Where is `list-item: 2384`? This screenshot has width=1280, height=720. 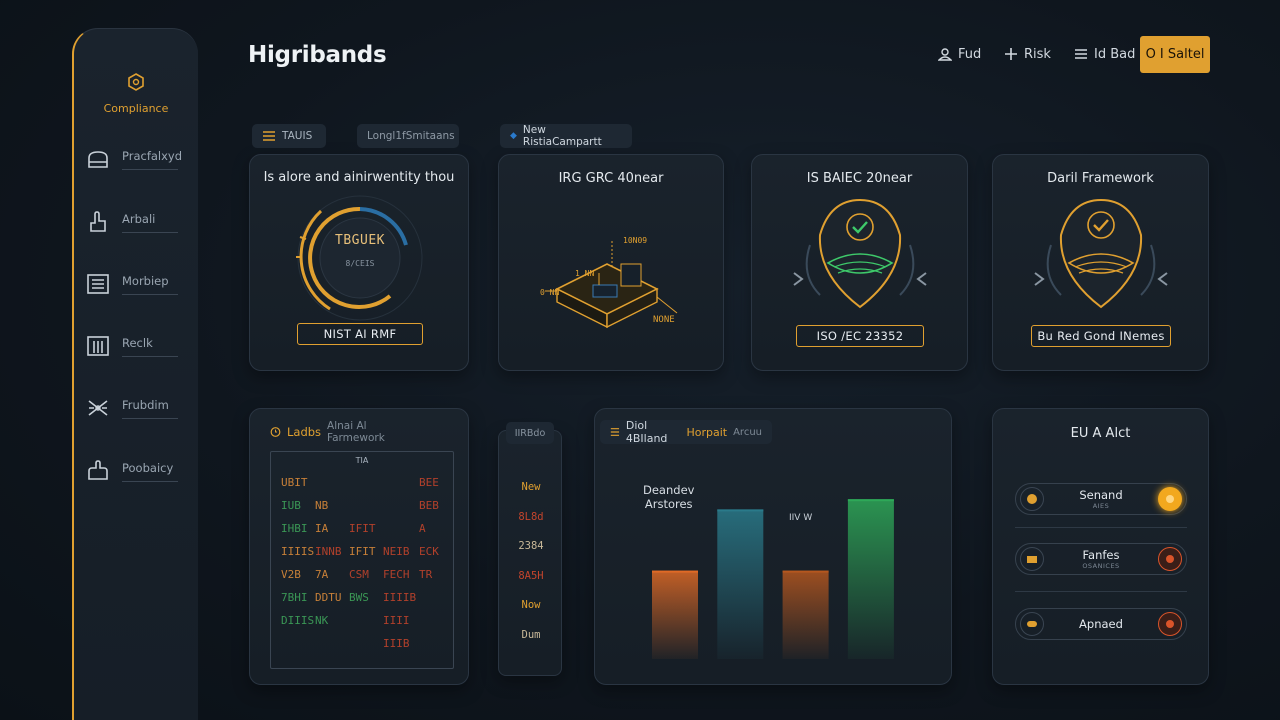
list-item: 2384 is located at coordinates (531, 546).